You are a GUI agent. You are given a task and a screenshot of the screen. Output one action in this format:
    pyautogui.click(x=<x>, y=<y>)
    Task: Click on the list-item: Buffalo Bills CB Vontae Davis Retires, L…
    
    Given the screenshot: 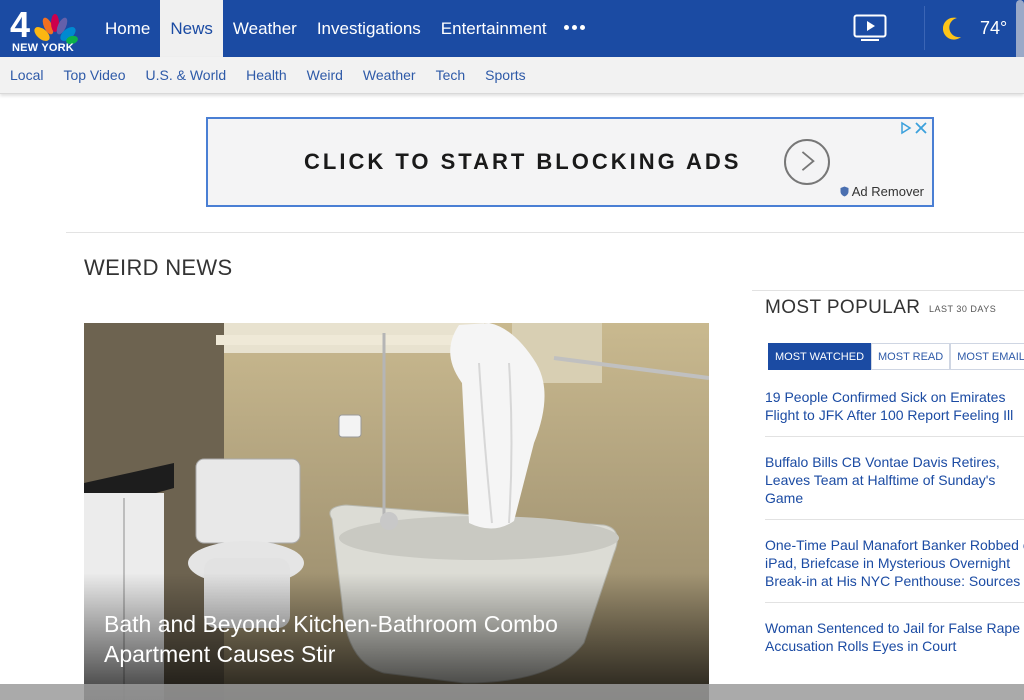 What is the action you would take?
    pyautogui.click(x=894, y=486)
    